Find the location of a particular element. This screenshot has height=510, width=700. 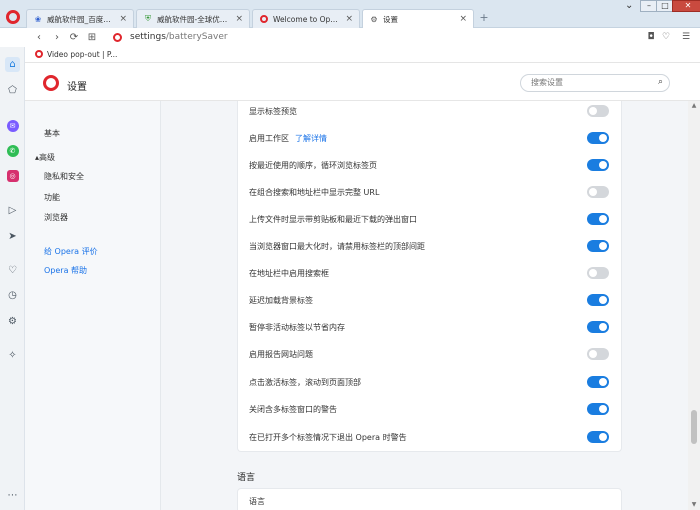

shield-icon: ⛨ is located at coordinates (148, 18).